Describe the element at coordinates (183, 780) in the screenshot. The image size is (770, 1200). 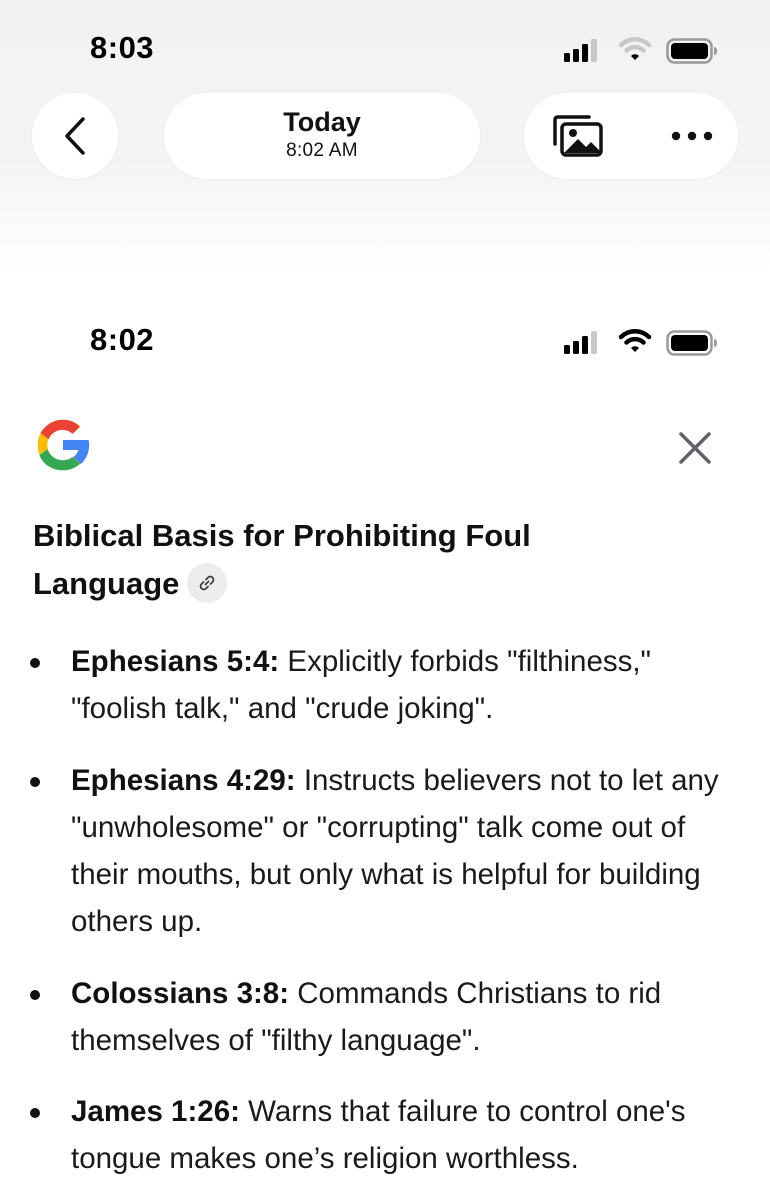
I see `verse-reference: Ephesians 4:29:` at that location.